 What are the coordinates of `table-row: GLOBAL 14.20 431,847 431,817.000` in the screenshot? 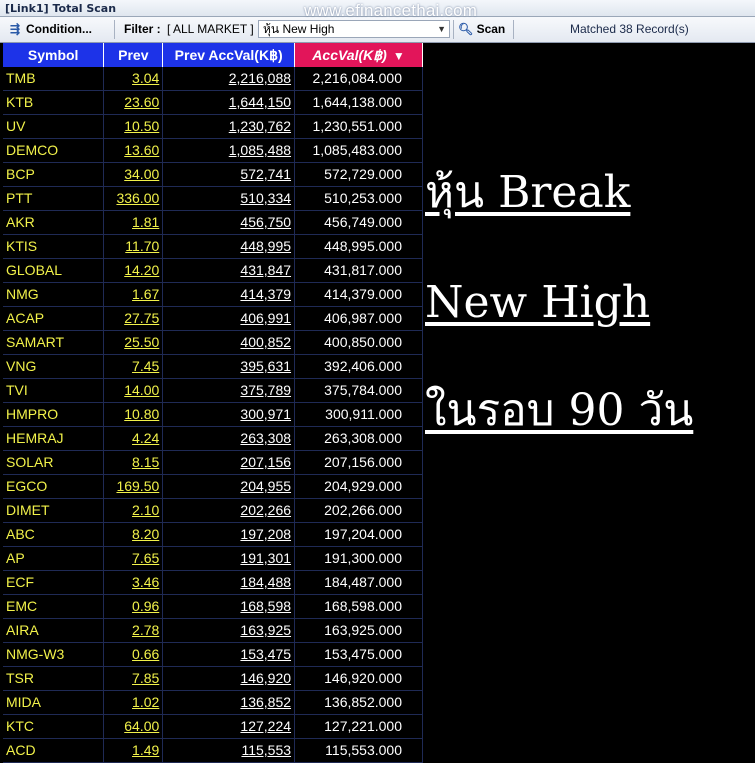 It's located at (213, 270).